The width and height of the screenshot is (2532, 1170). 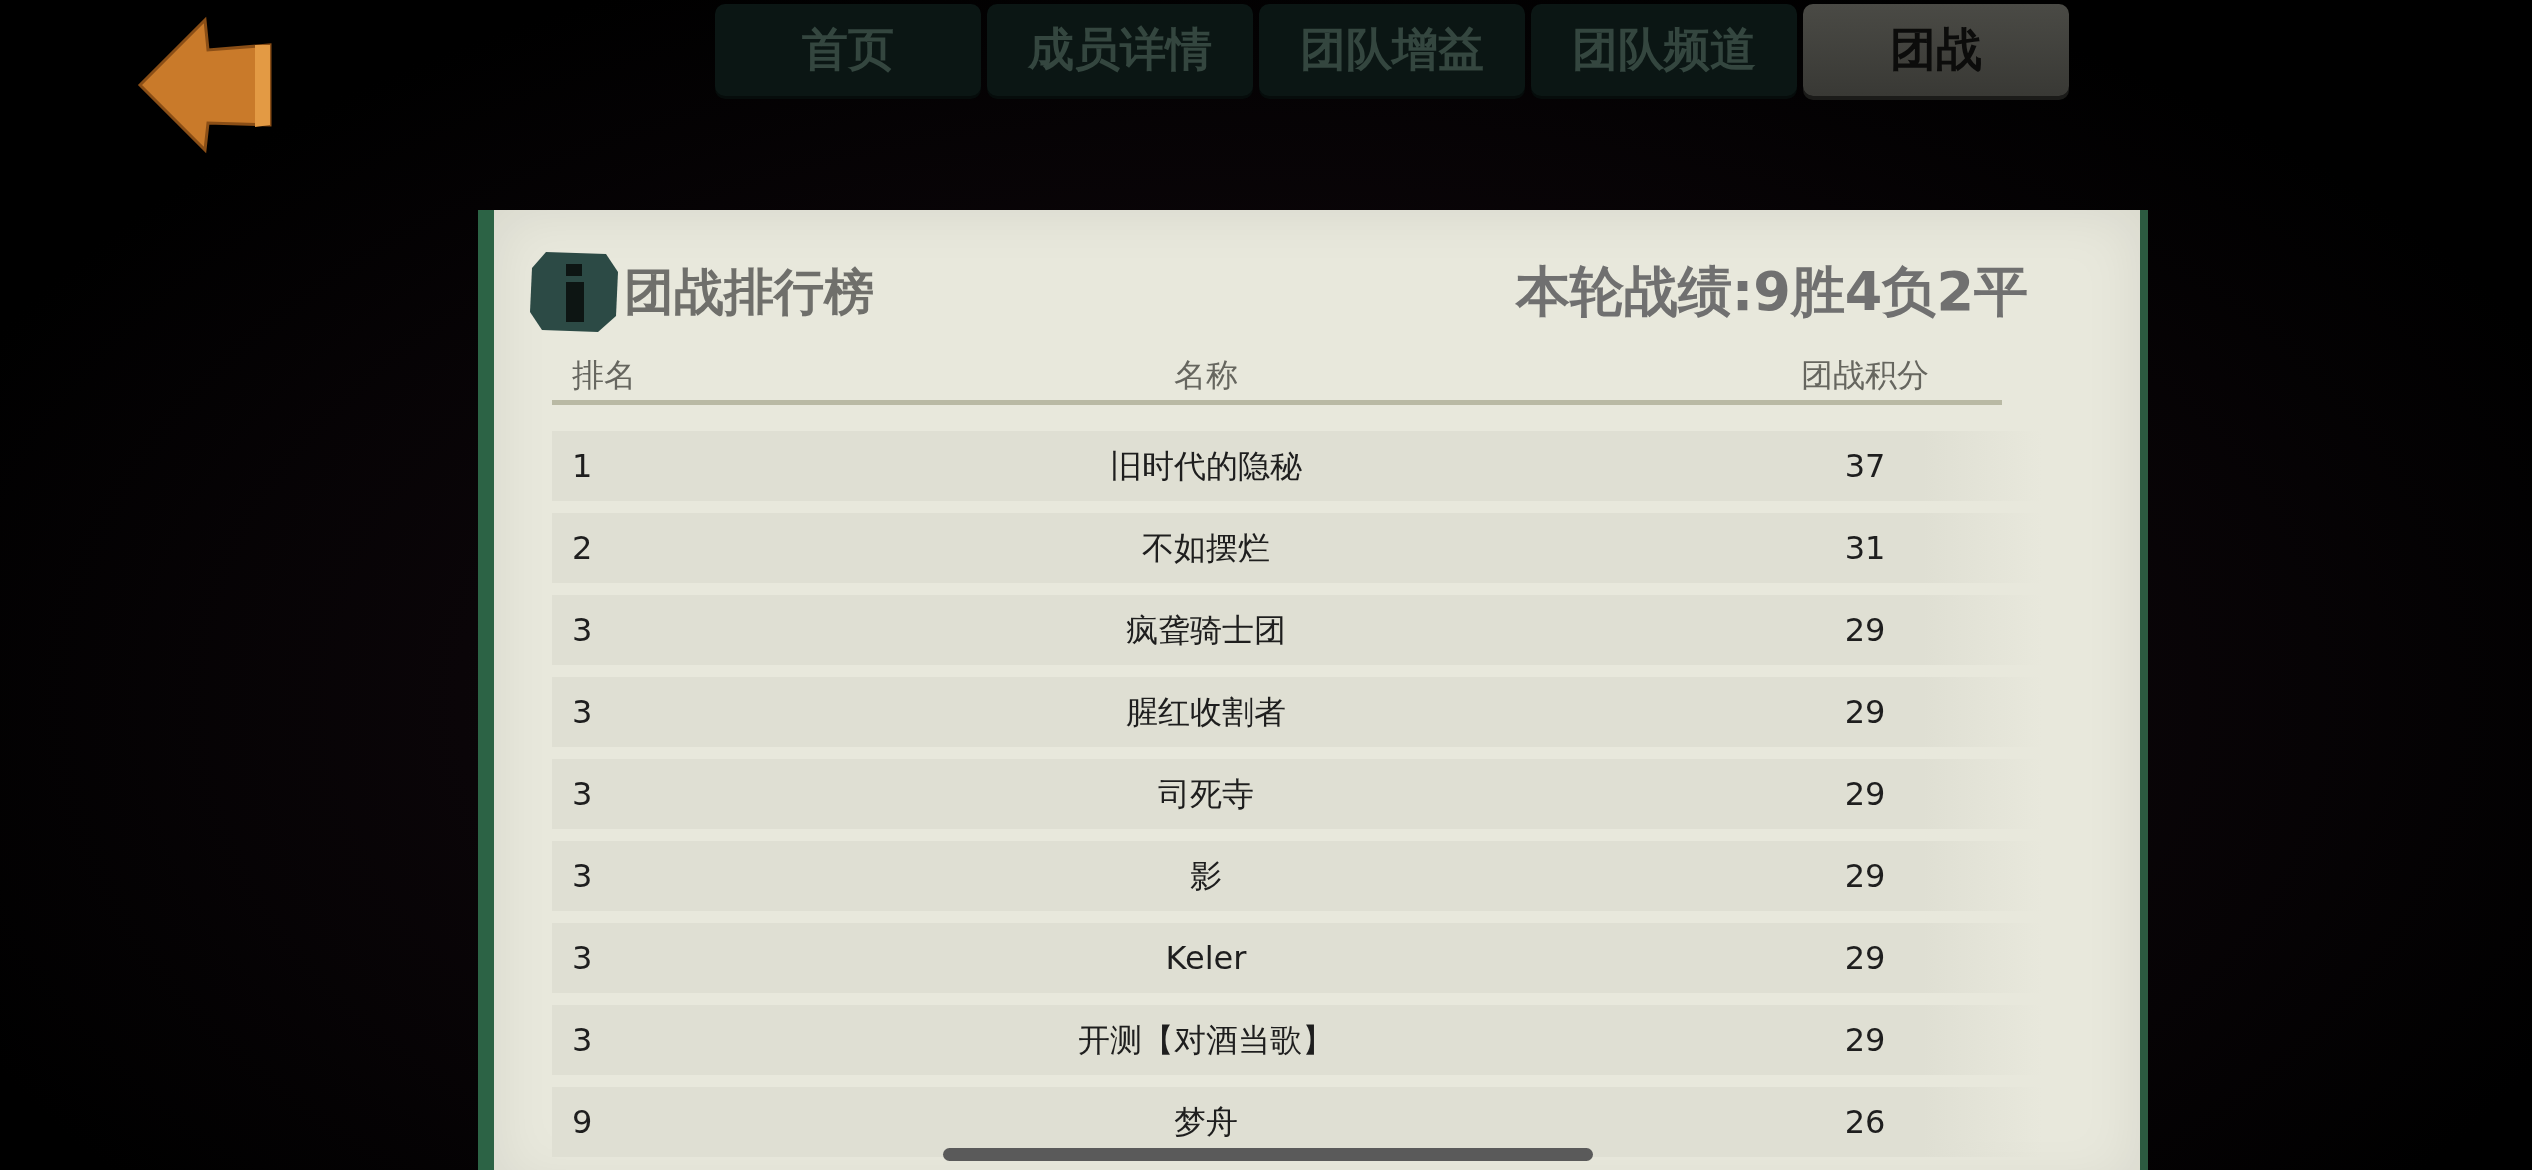 I want to click on info-icon, so click(x=574, y=292).